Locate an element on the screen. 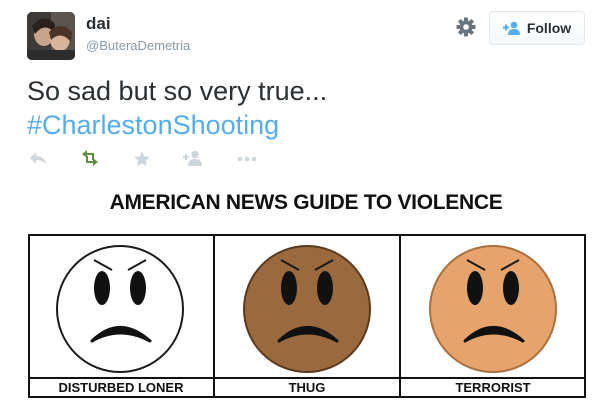 The width and height of the screenshot is (612, 416). panel-label-disturbed-loner: DISTURBED LONER is located at coordinates (121, 387).